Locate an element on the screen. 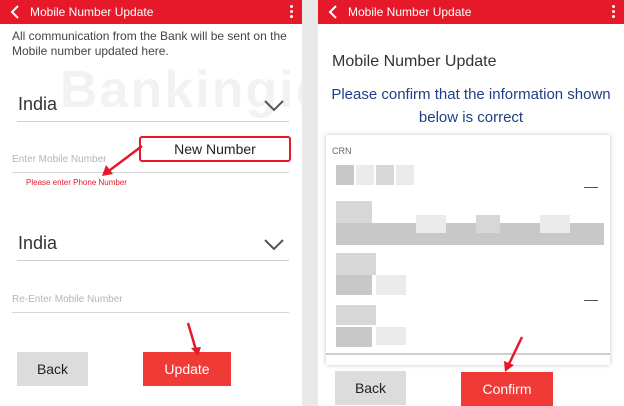 This screenshot has width=624, height=406. reenter-mobile-input: Re-Enter Mobile Number is located at coordinates (150, 302).